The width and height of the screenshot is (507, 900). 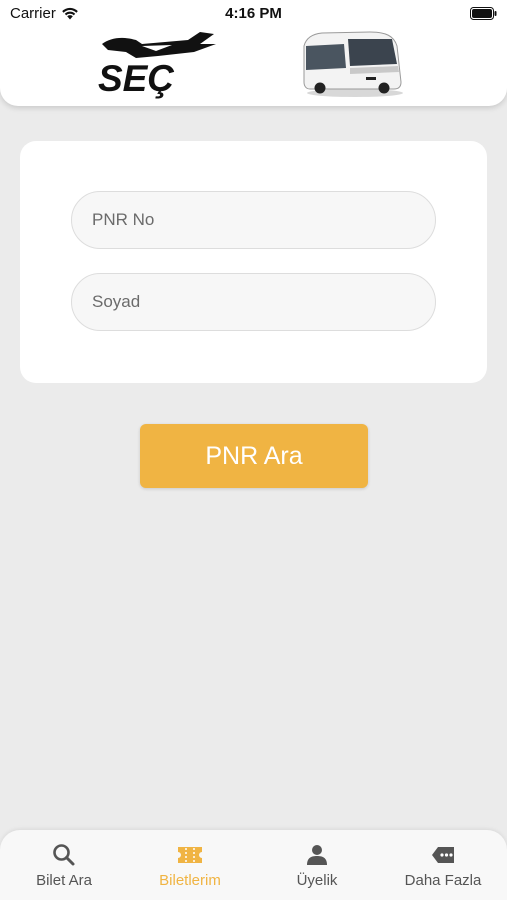 I want to click on ticket-icon, so click(x=190, y=855).